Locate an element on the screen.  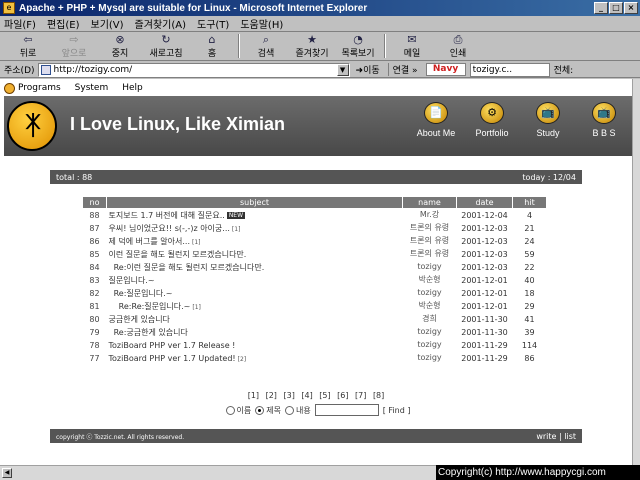
favorites-button: ★ 즐겨찾기 is located at coordinates (312, 46).